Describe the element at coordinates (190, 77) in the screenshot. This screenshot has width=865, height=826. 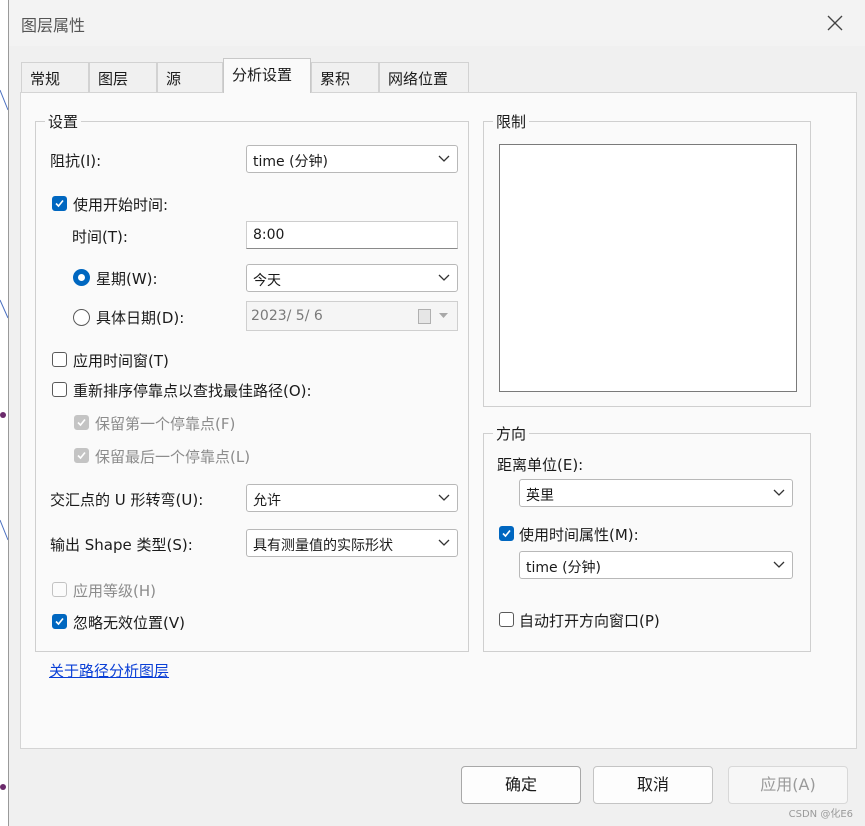
I see `tab-source: 源` at that location.